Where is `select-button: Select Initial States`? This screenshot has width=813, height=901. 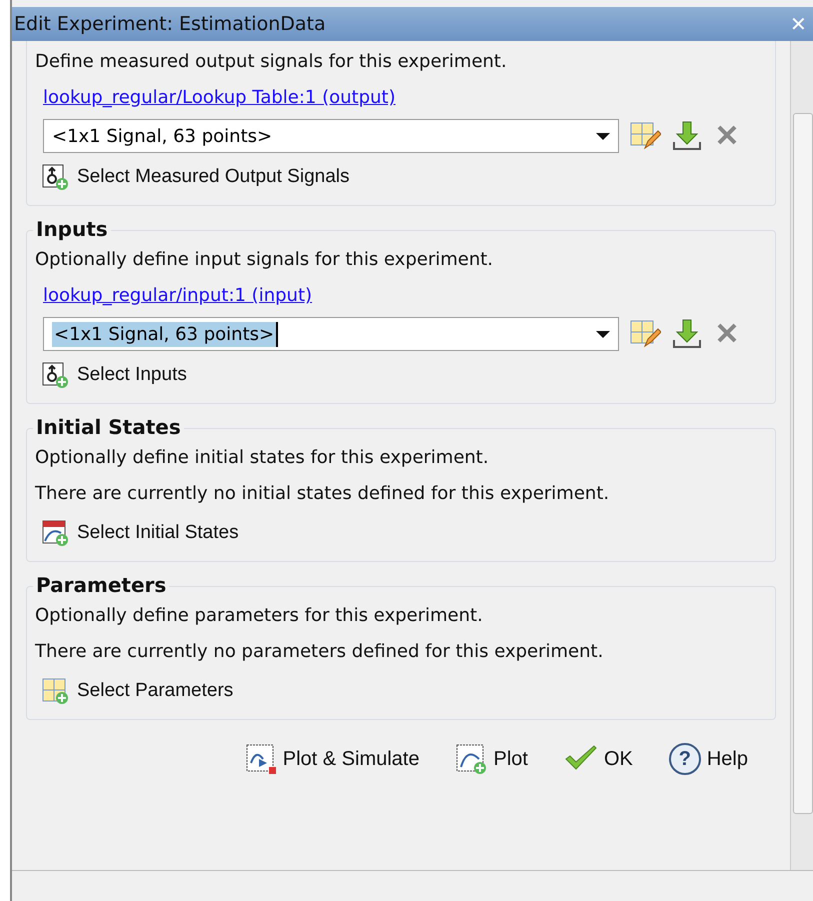
select-button: Select Initial States is located at coordinates (140, 533).